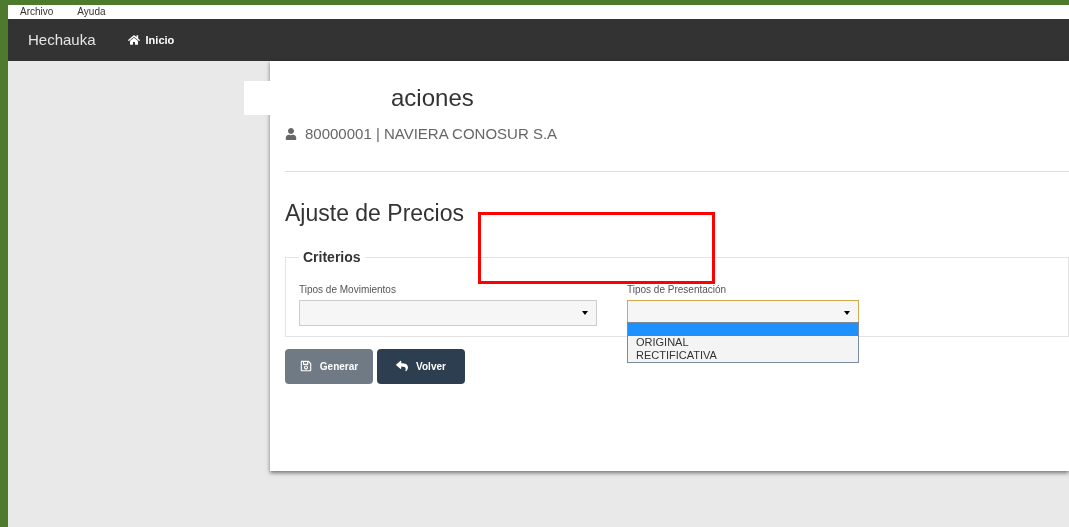 This screenshot has height=527, width=1069. Describe the element at coordinates (91, 12) in the screenshot. I see `menu-item: Ayuda` at that location.